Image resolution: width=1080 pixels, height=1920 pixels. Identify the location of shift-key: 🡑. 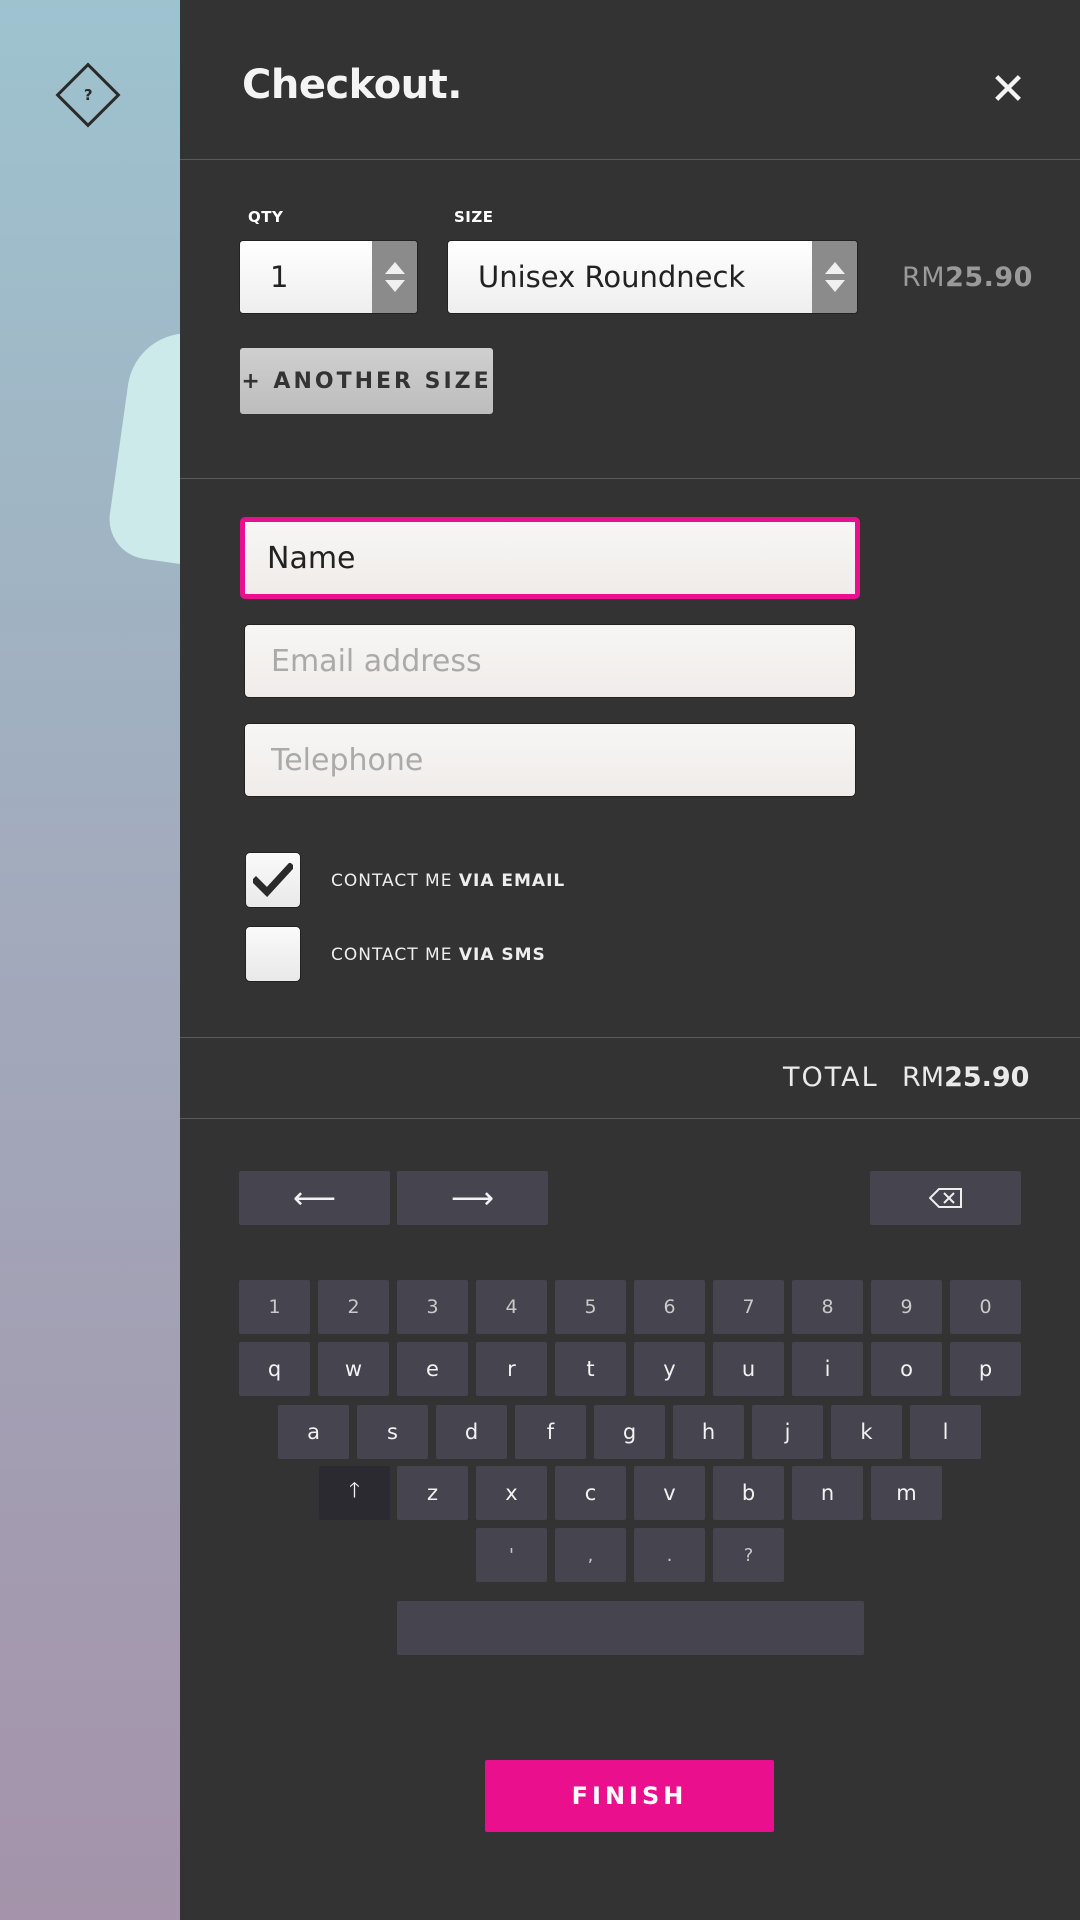
(354, 1493).